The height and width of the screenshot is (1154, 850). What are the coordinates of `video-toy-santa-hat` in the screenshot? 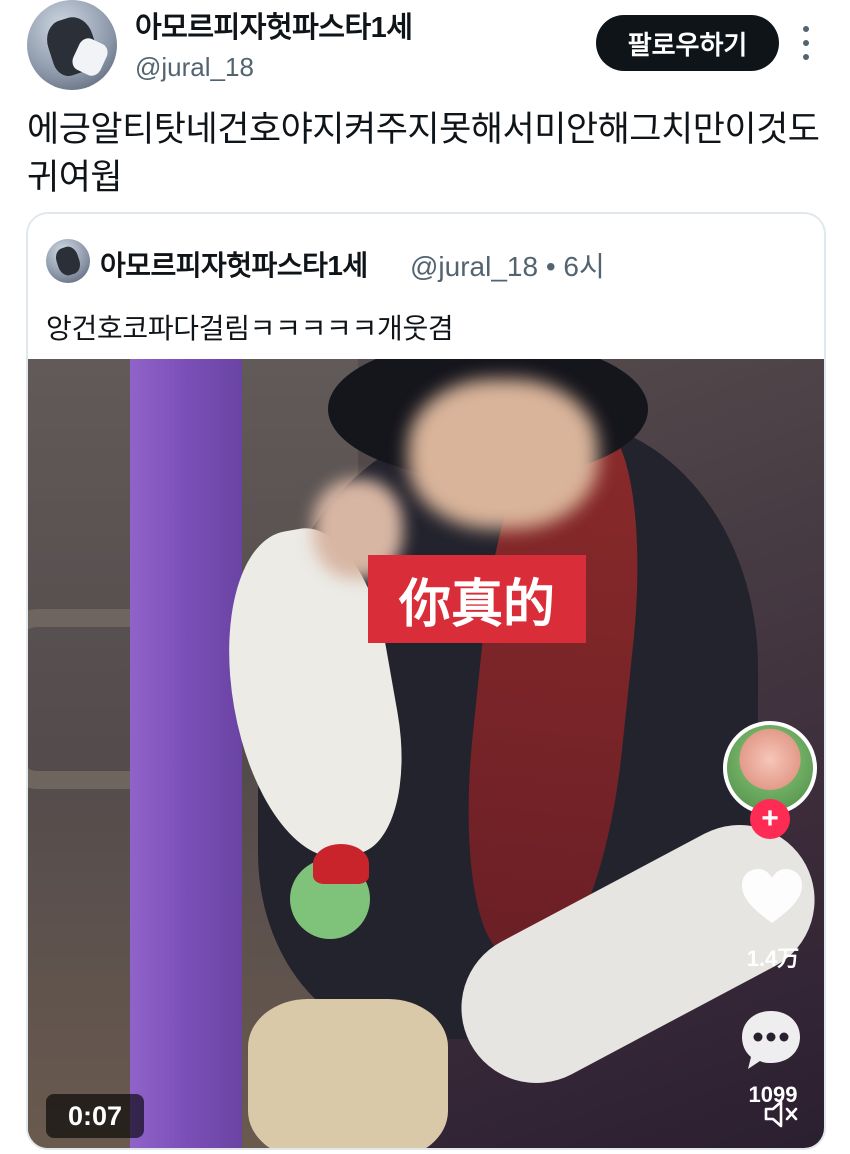 It's located at (341, 864).